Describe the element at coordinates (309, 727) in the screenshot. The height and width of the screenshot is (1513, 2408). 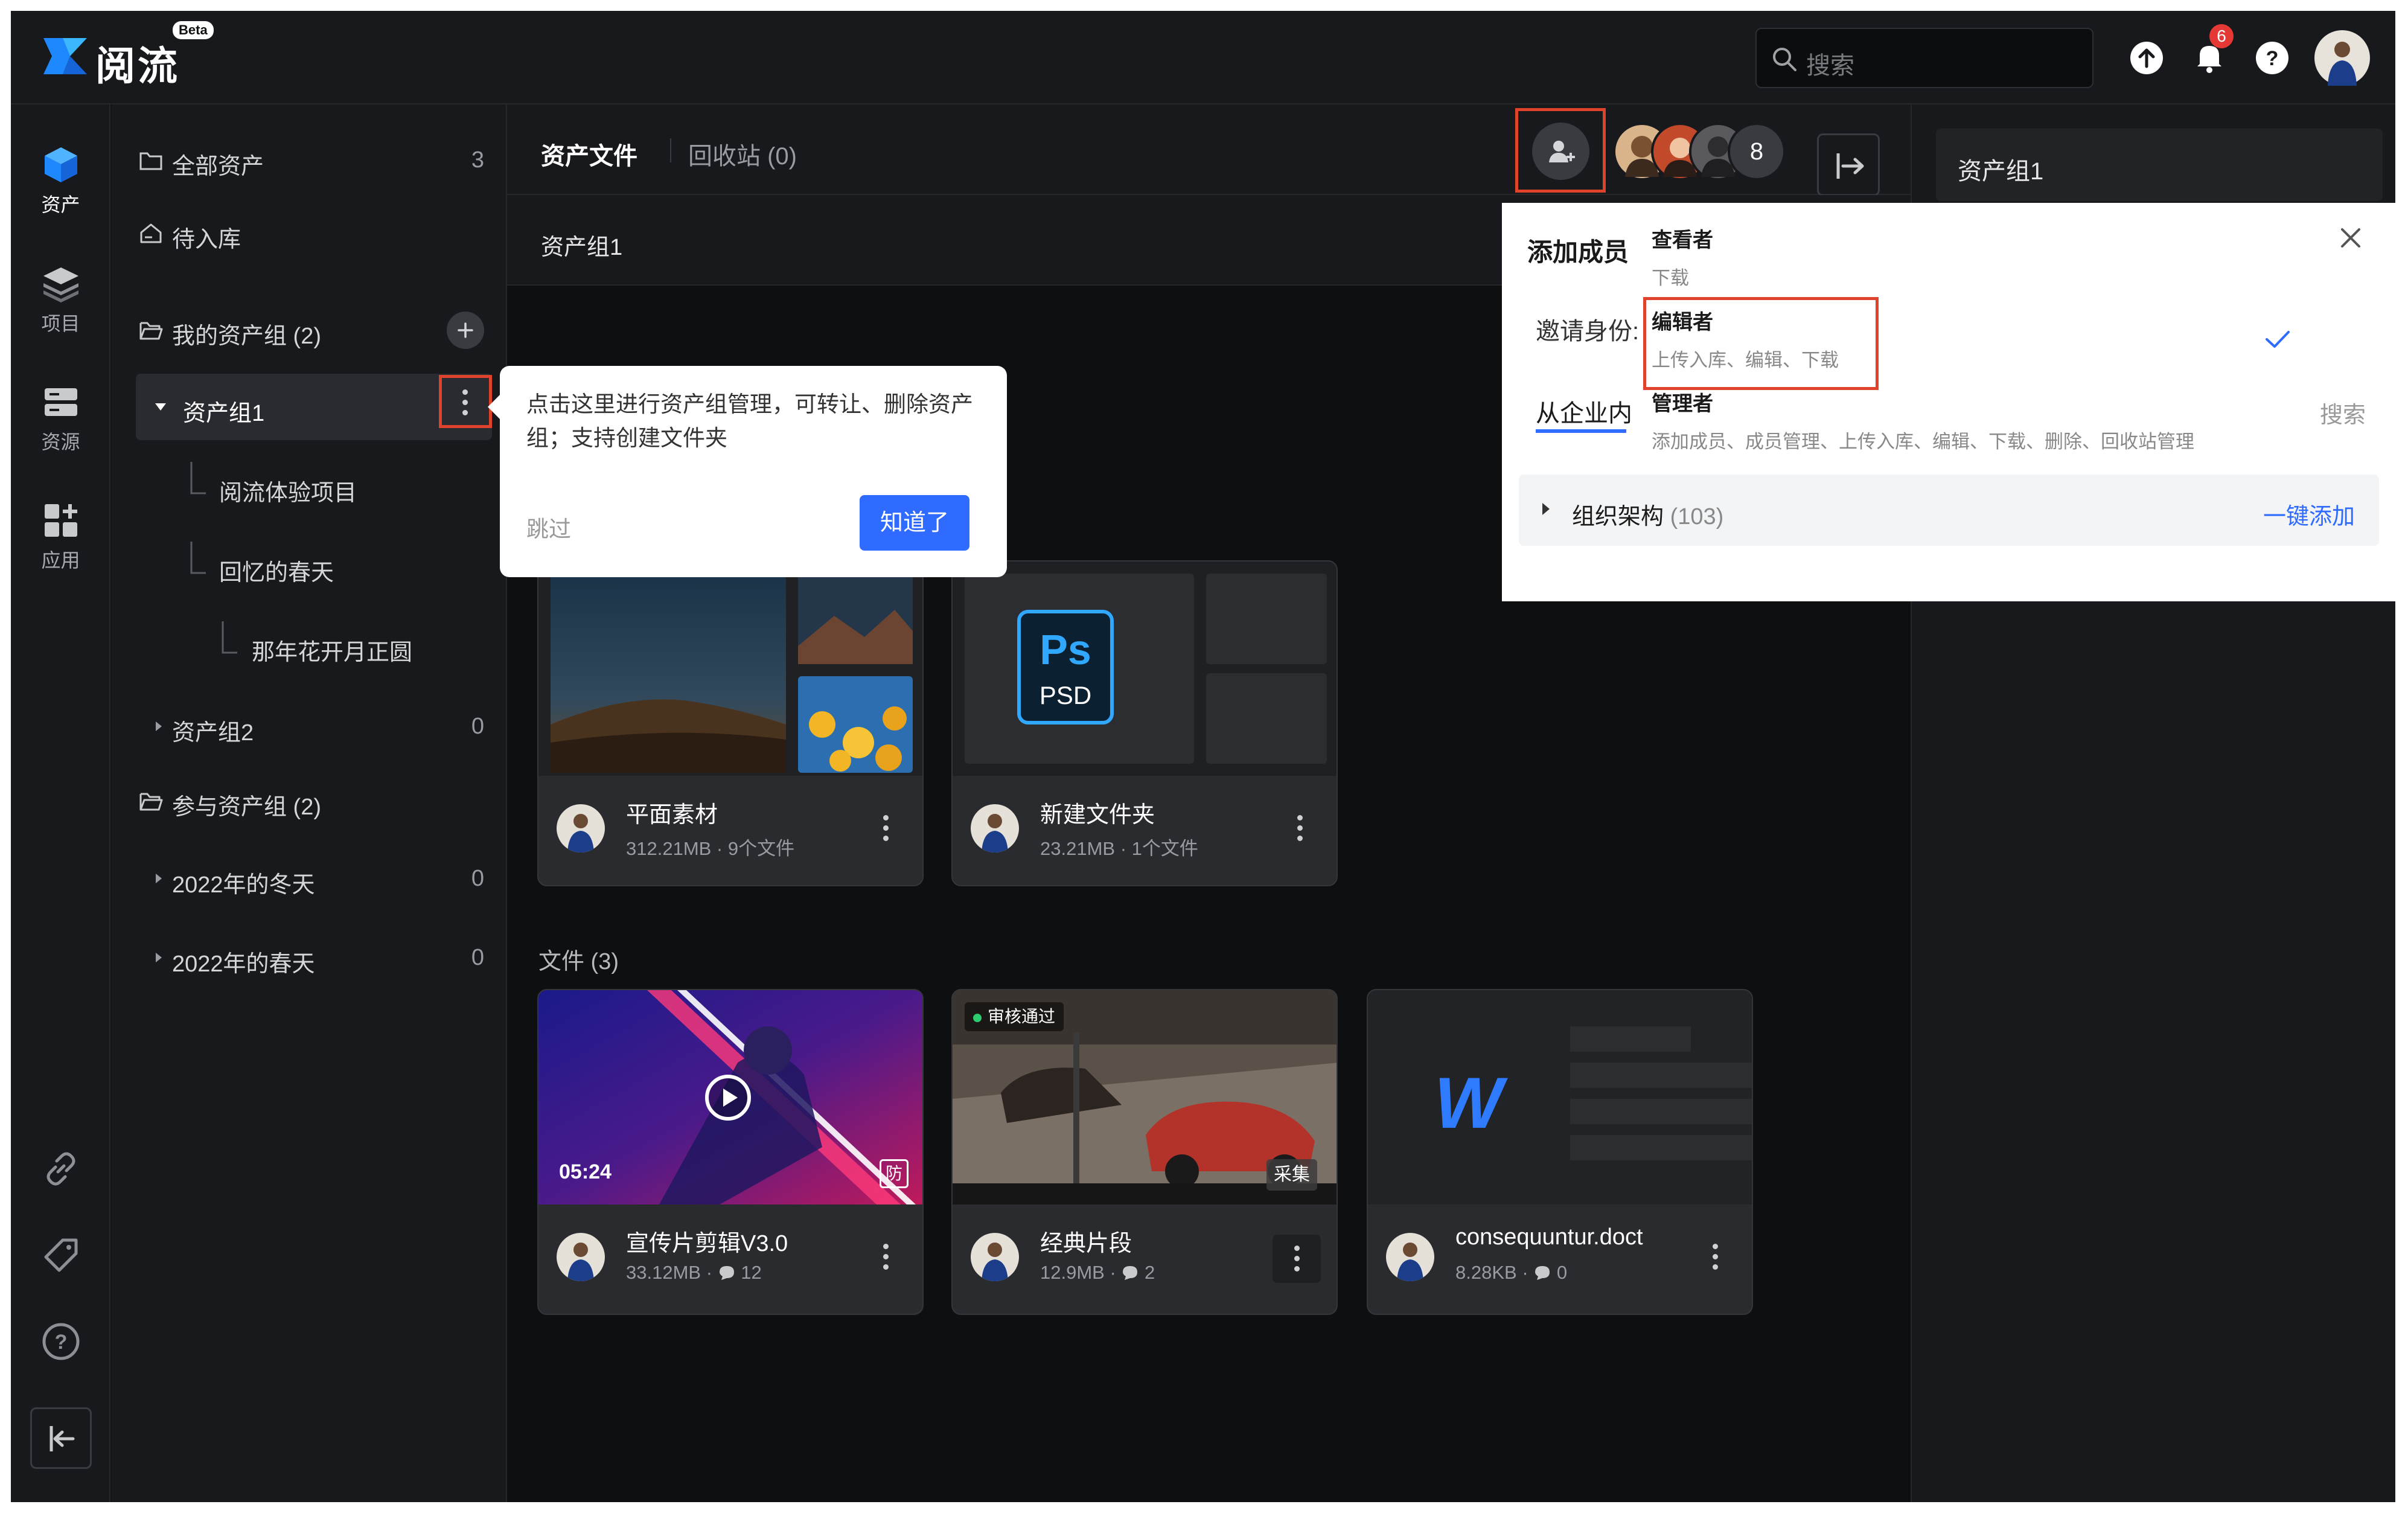
I see `tree-item-group2: 资产组2 0` at that location.